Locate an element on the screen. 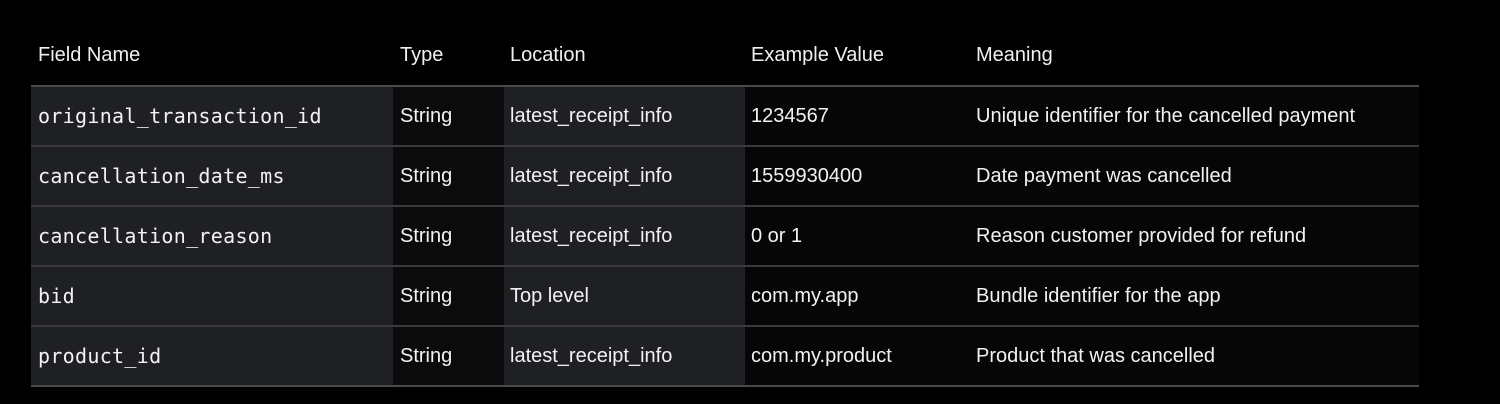 This screenshot has height=404, width=1500. meaning-cell: Bundle identifier for the app is located at coordinates (1098, 295).